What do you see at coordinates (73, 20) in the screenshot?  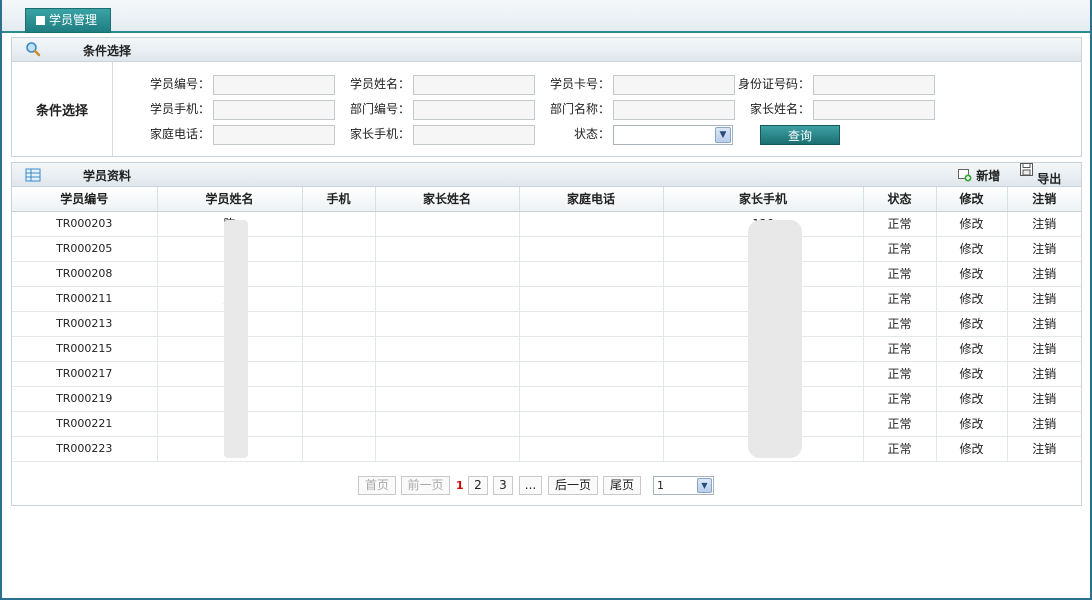 I see `tab-label: 学员管理` at bounding box center [73, 20].